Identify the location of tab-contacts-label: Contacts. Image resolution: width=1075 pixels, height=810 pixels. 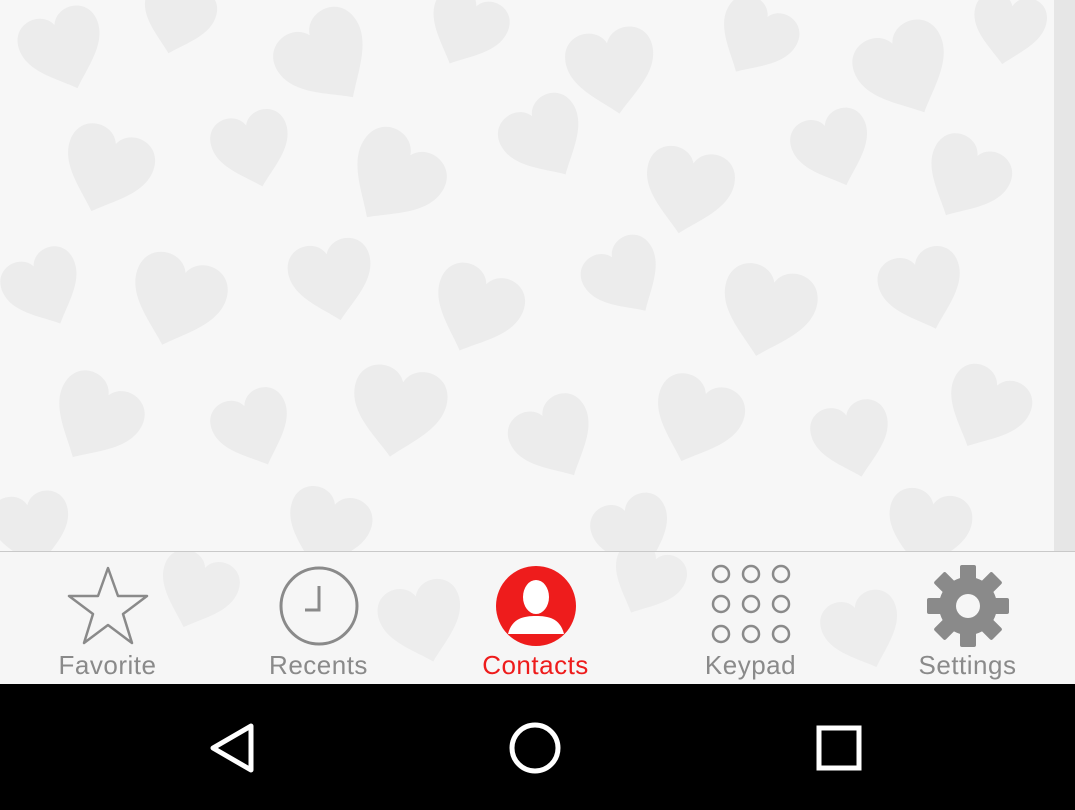
(535, 665).